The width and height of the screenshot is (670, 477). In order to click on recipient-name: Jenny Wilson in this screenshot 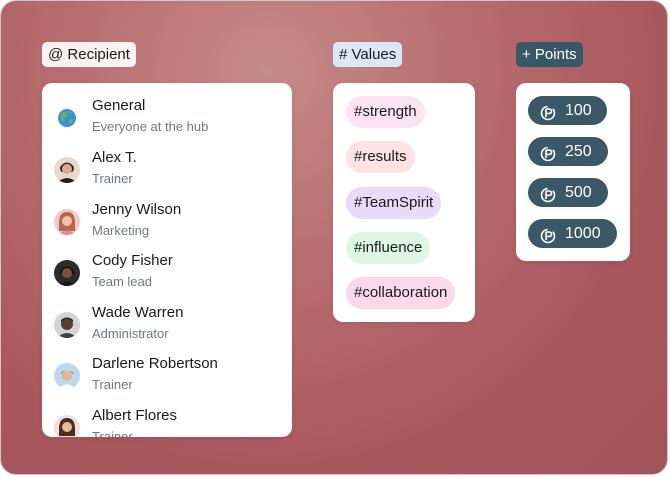, I will do `click(137, 209)`.